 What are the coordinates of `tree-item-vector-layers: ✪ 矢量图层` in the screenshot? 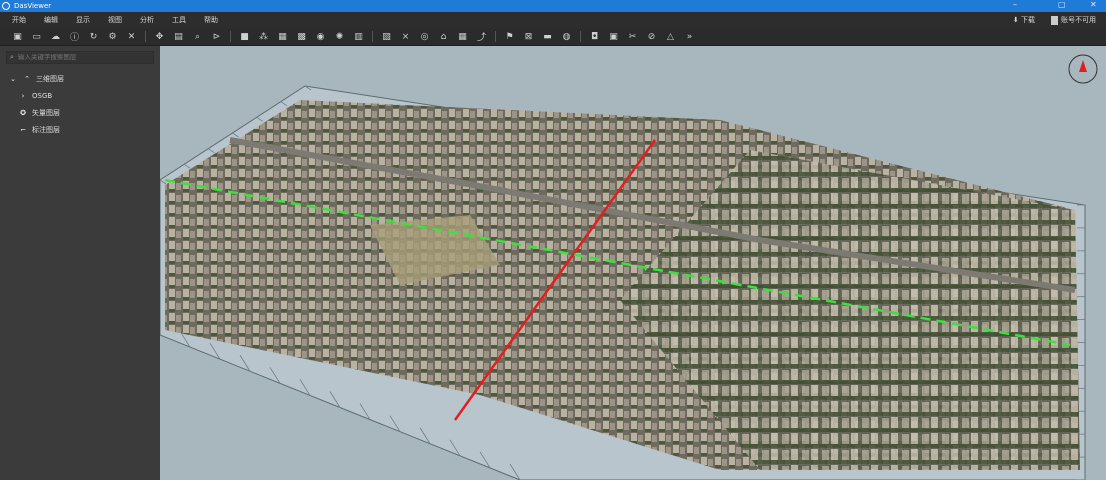 It's located at (80, 112).